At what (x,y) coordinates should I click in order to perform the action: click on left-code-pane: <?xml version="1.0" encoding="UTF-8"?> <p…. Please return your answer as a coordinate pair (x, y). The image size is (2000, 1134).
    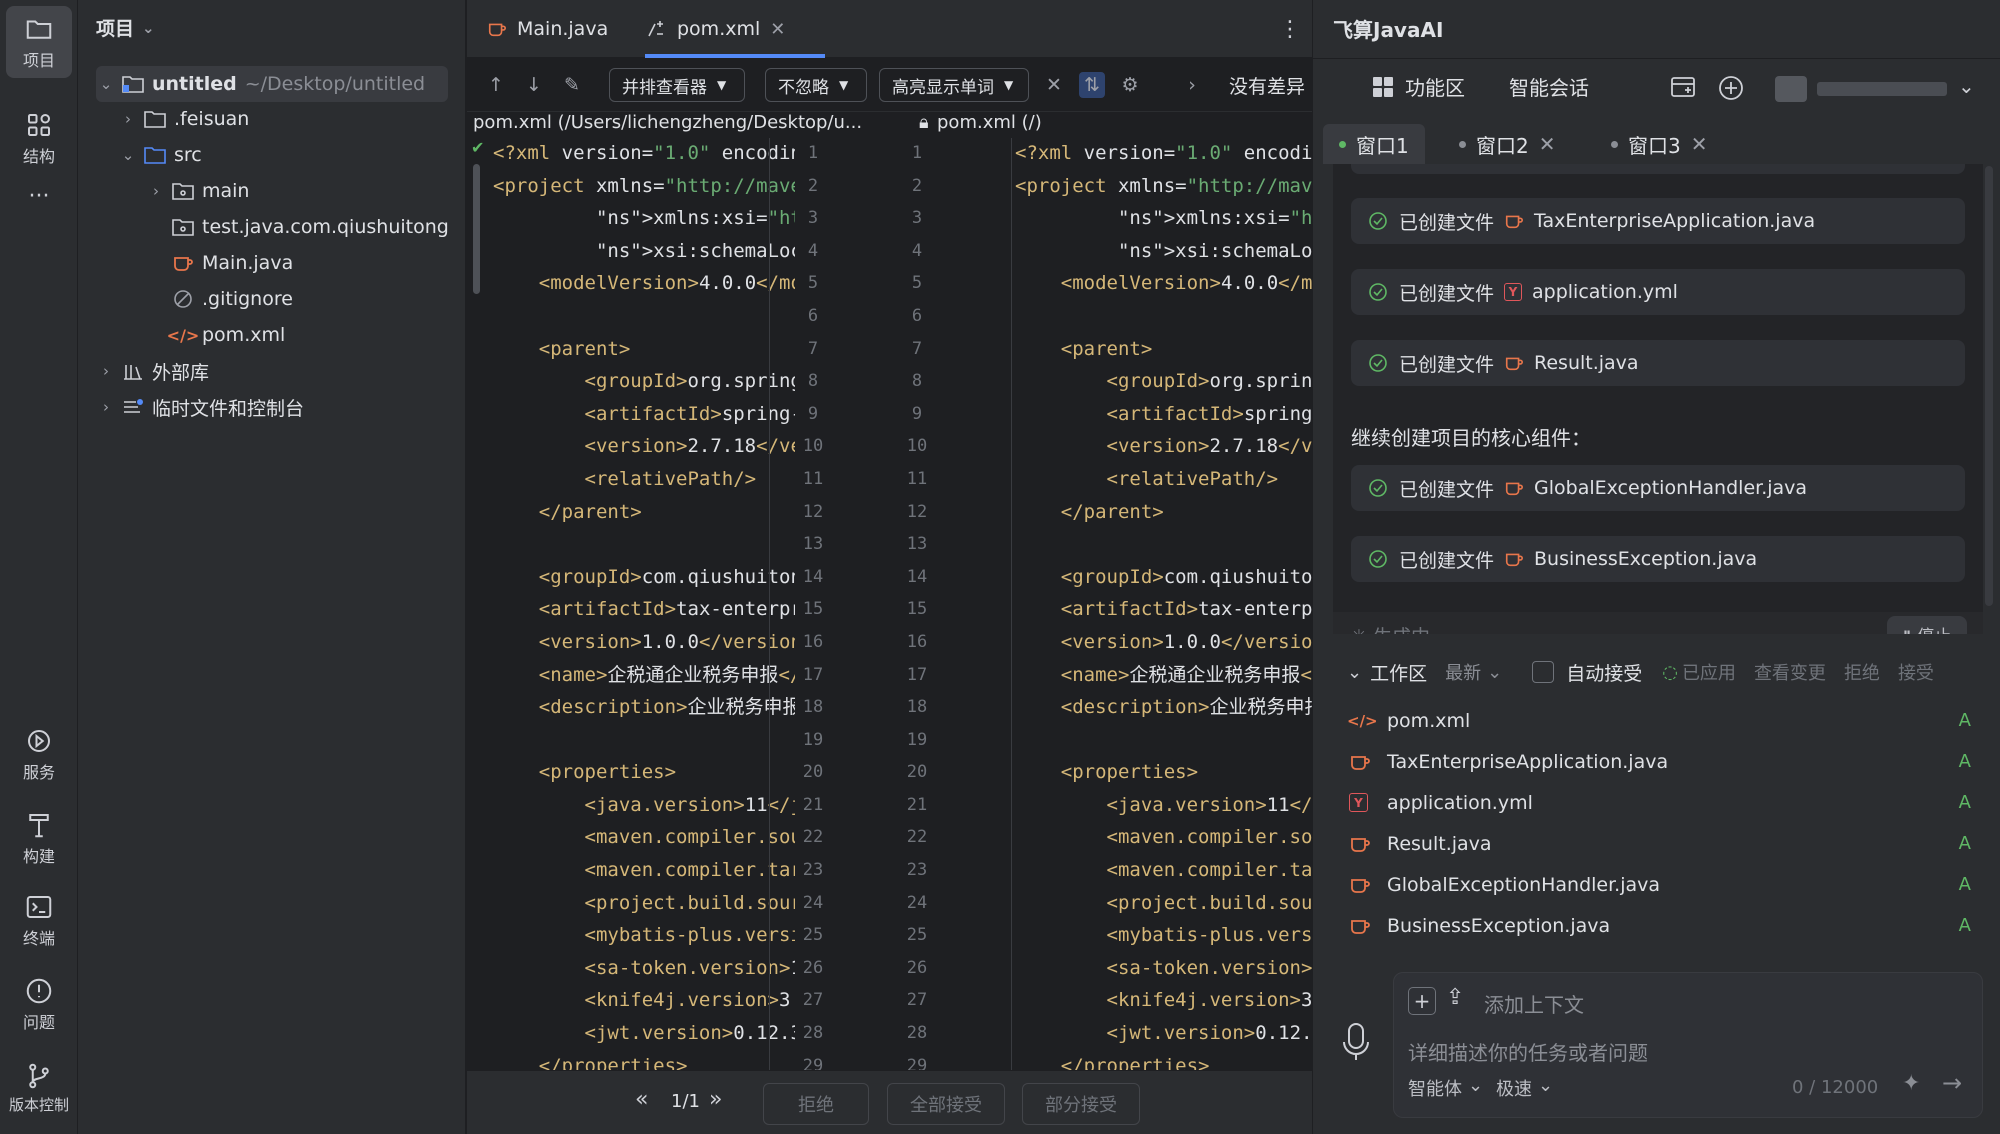
    Looking at the image, I should click on (644, 603).